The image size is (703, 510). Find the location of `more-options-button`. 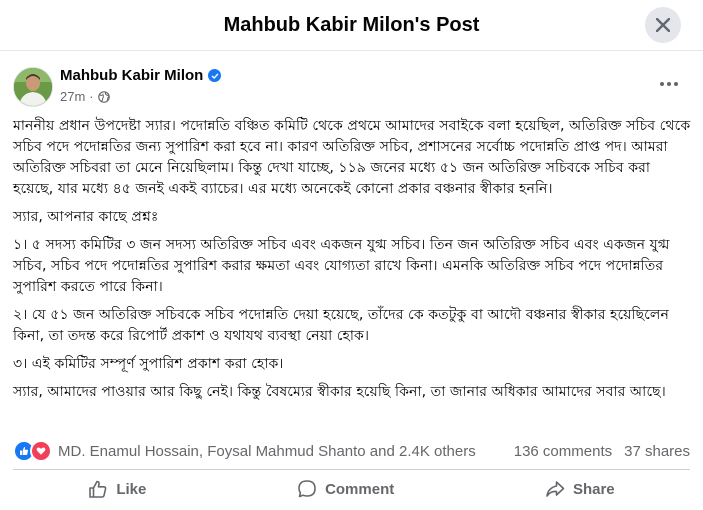

more-options-button is located at coordinates (669, 84).